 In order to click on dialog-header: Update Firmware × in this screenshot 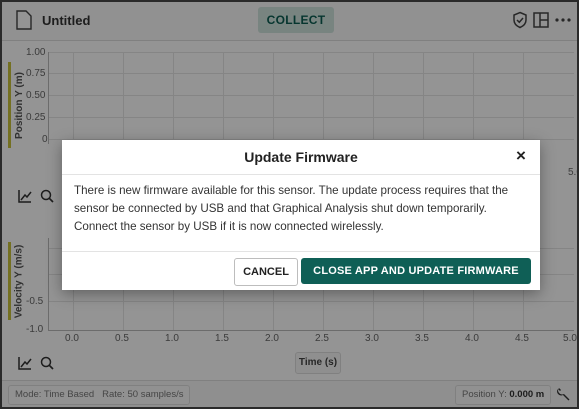, I will do `click(301, 157)`.